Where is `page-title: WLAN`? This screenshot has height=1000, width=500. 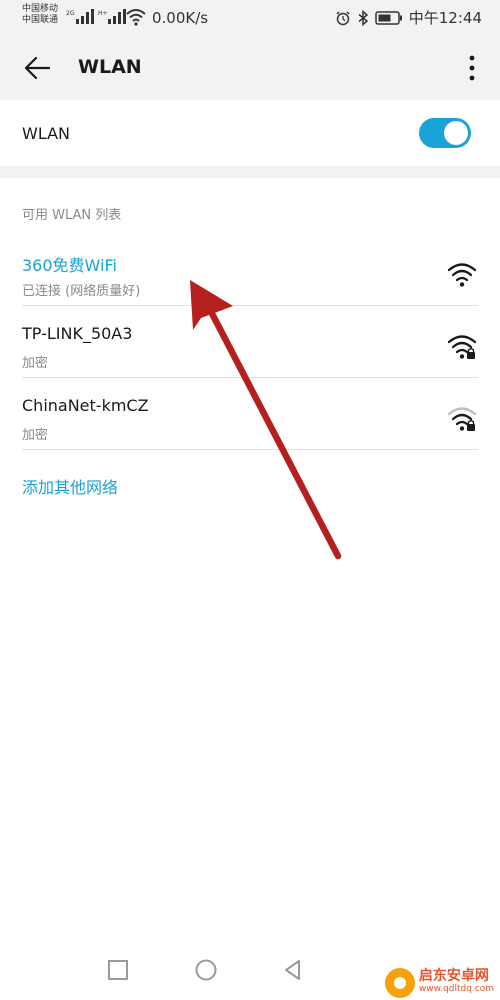
page-title: WLAN is located at coordinates (110, 67).